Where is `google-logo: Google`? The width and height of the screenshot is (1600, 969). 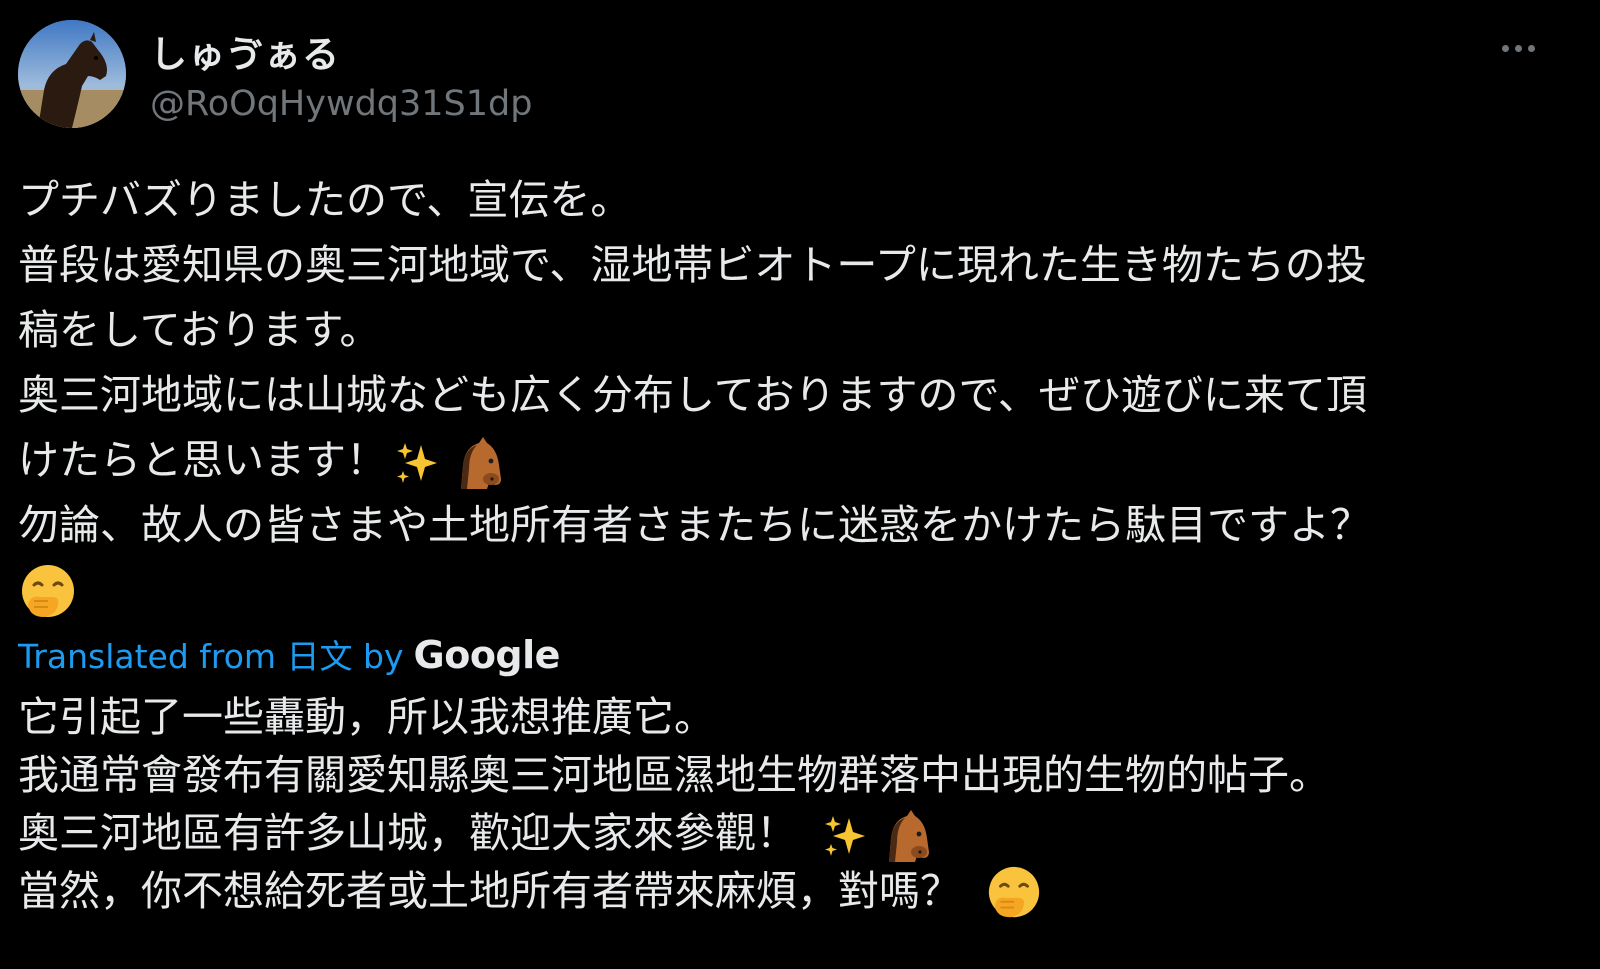
google-logo: Google is located at coordinates (487, 655).